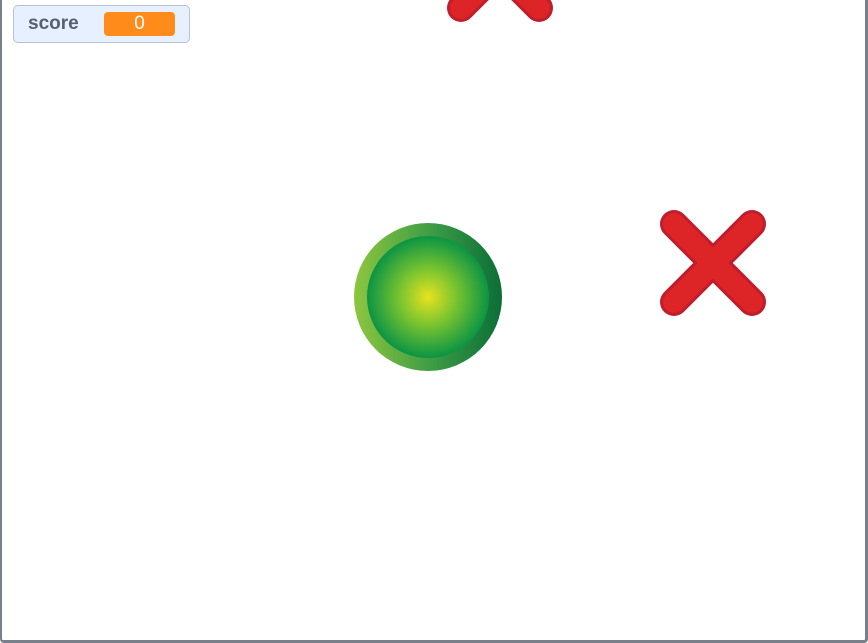 The height and width of the screenshot is (643, 868). What do you see at coordinates (101, 24) in the screenshot?
I see `score-monitor: score 0` at bounding box center [101, 24].